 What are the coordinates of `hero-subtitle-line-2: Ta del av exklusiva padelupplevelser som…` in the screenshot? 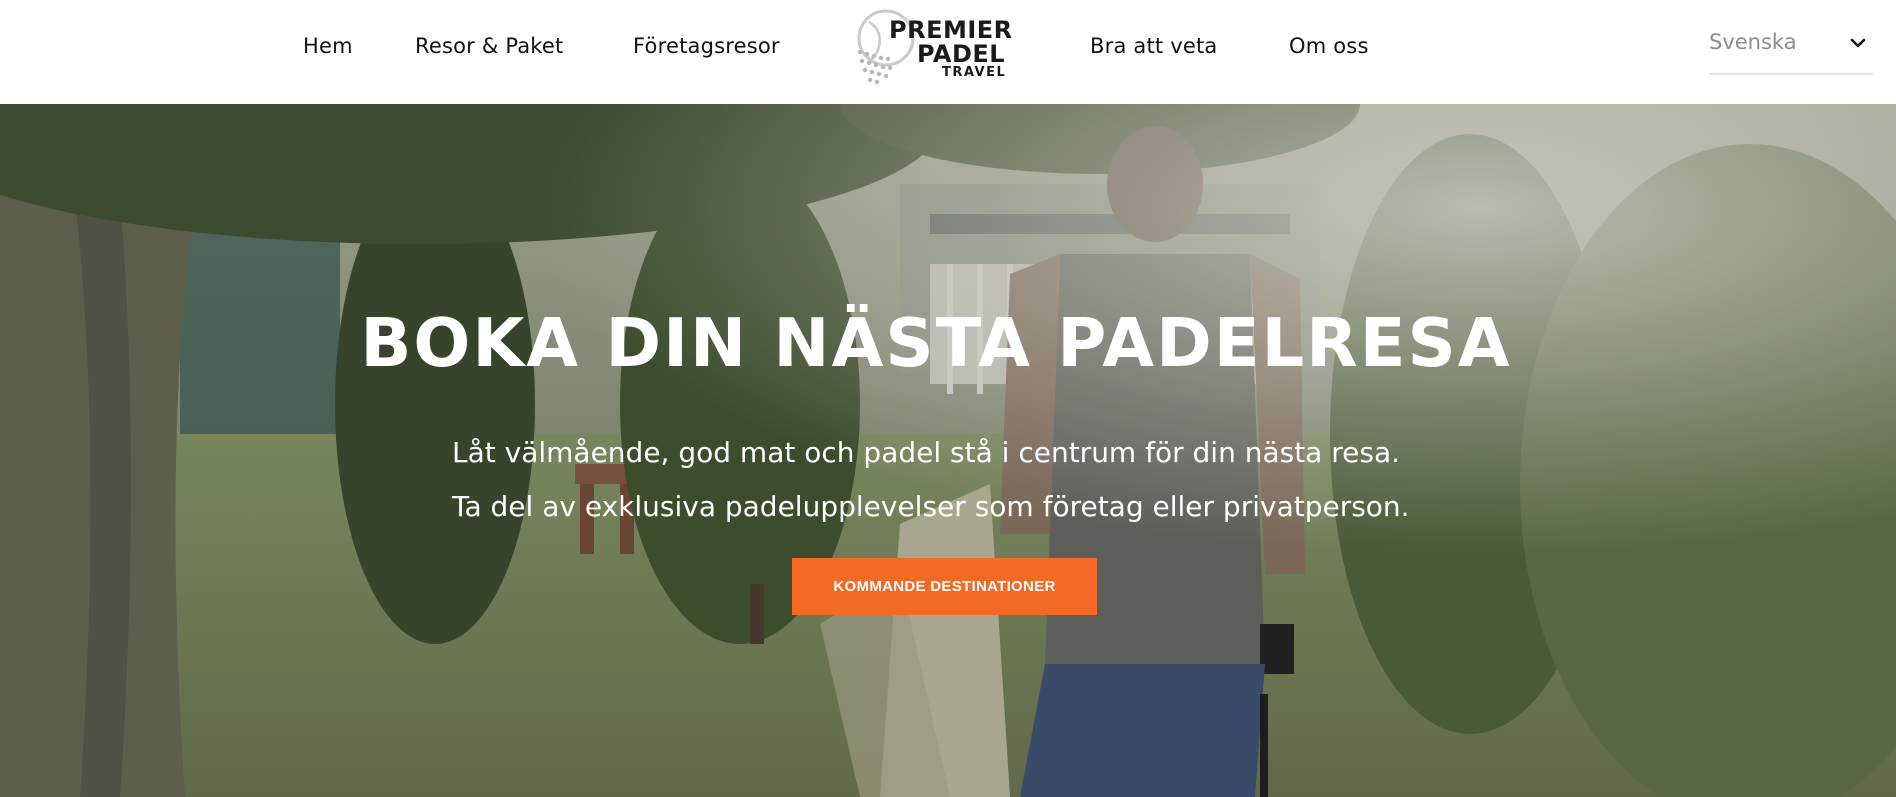 It's located at (931, 506).